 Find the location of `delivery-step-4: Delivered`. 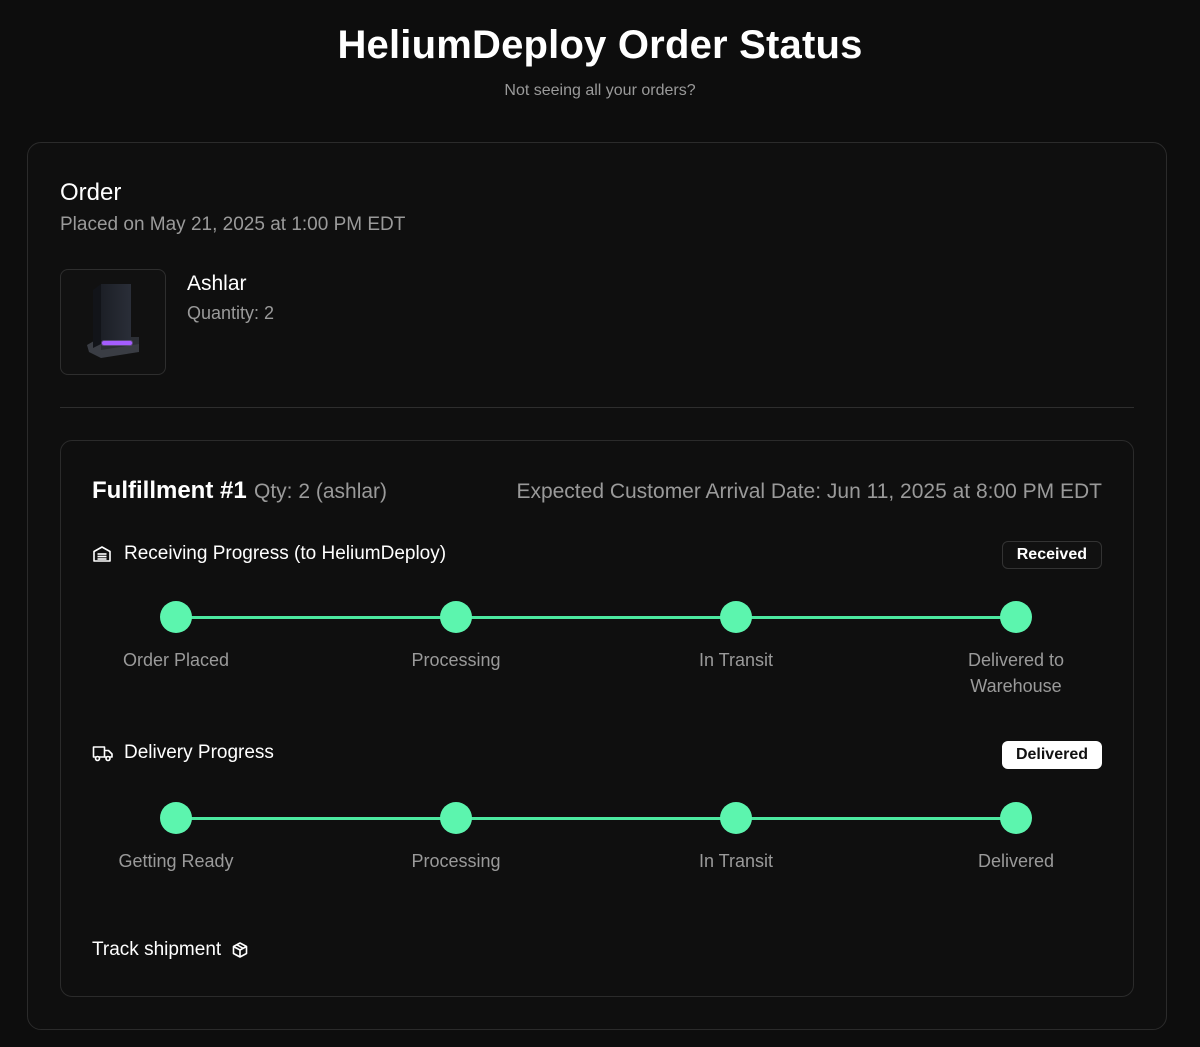

delivery-step-4: Delivered is located at coordinates (1016, 838).